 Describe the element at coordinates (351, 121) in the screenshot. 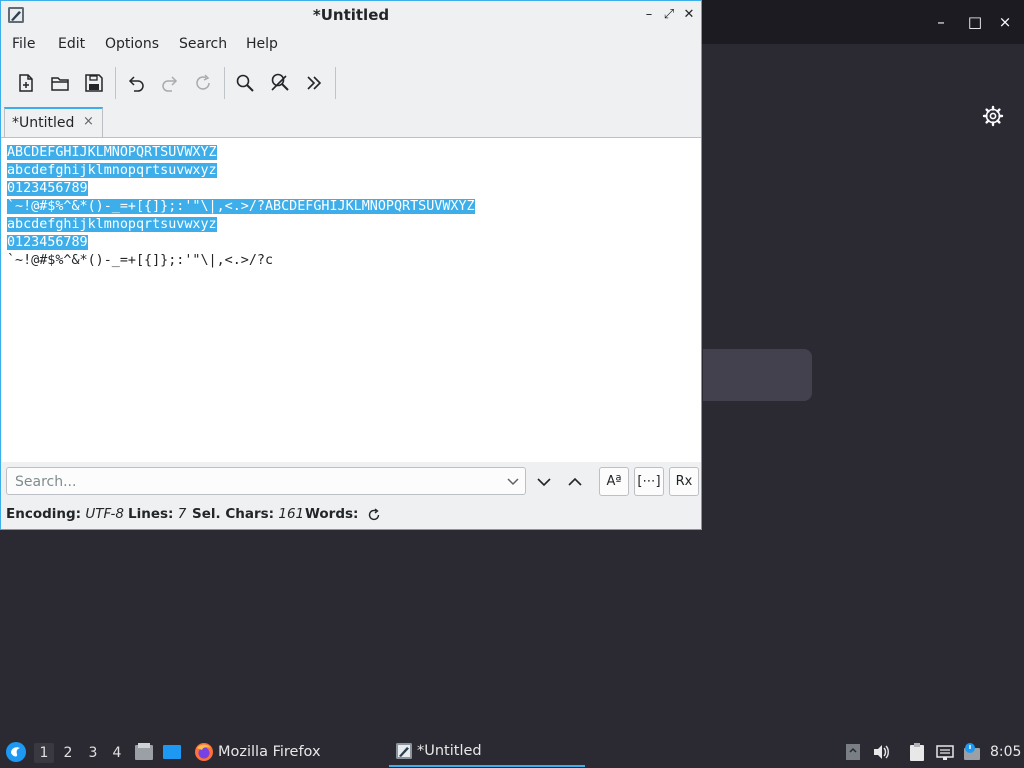

I see `tab-bar: *Untitled ×` at that location.